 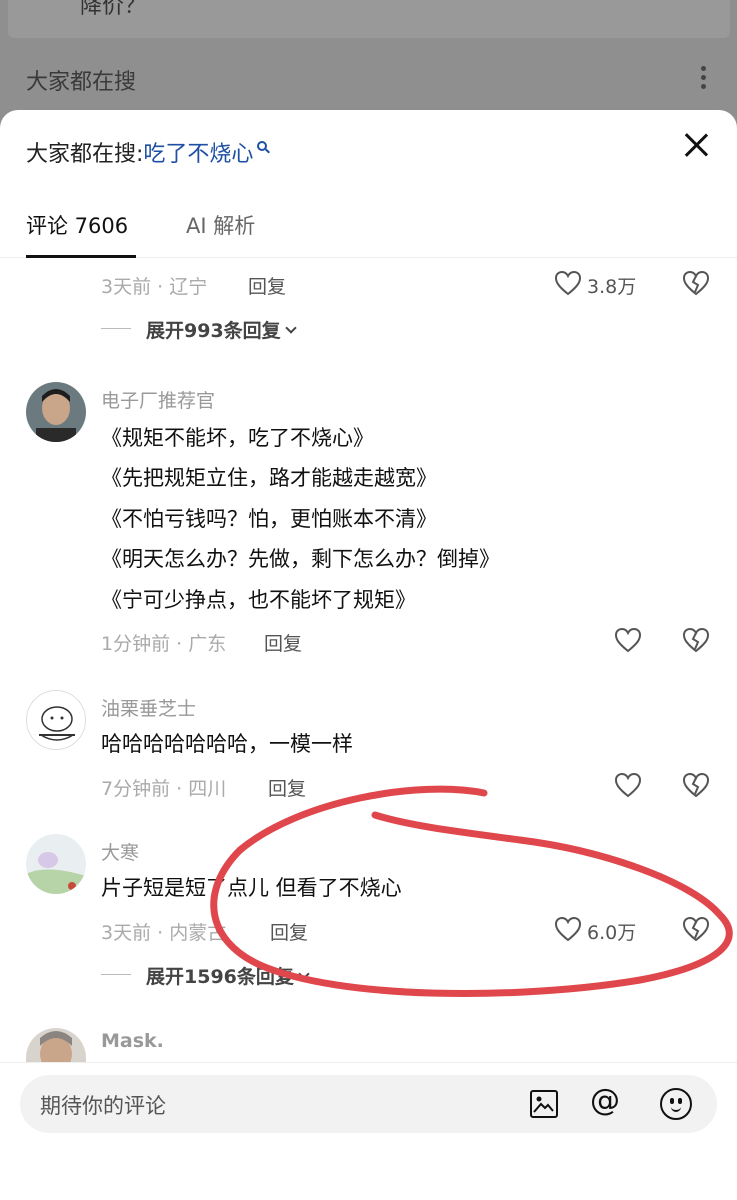 What do you see at coordinates (164, 644) in the screenshot?
I see `comment-meta: 1分钟前 · 广东` at bounding box center [164, 644].